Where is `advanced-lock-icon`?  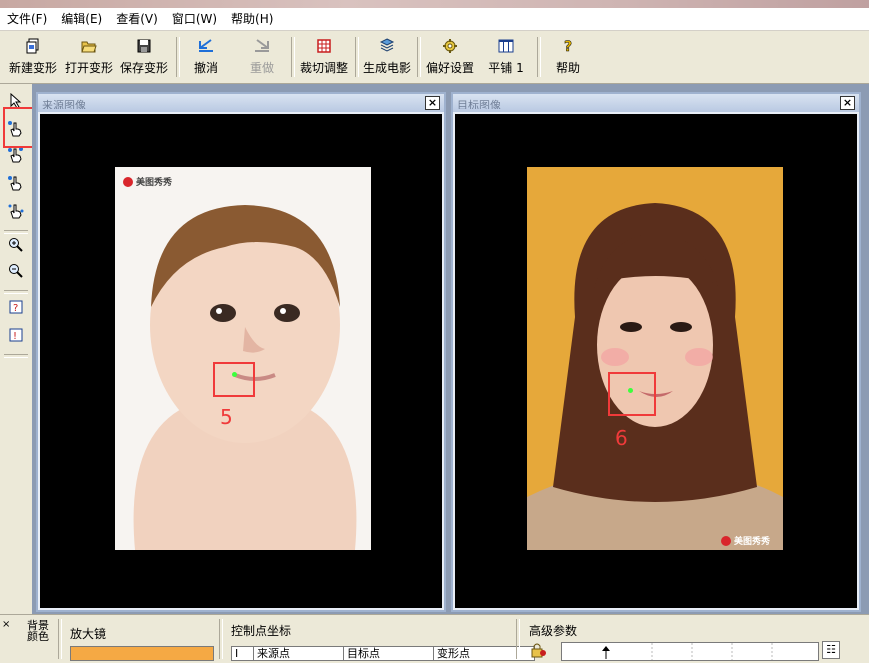
advanced-lock-icon is located at coordinates (538, 650).